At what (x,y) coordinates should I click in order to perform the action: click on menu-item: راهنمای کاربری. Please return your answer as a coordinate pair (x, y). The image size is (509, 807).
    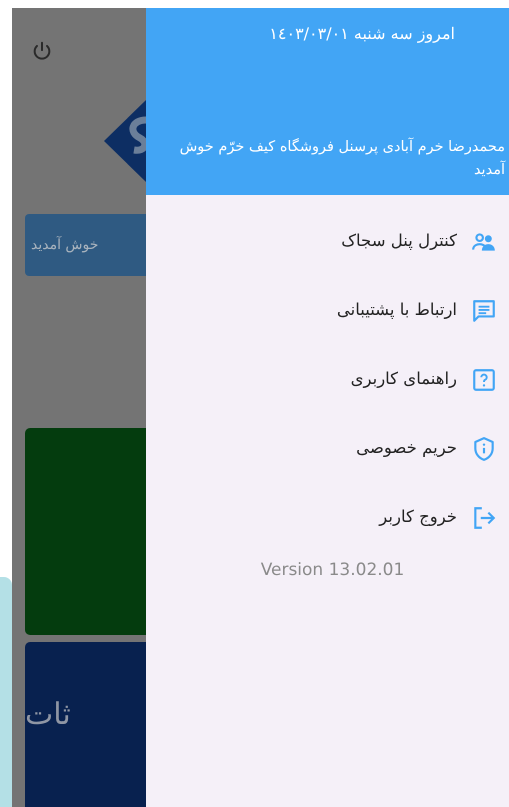
    Looking at the image, I should click on (327, 379).